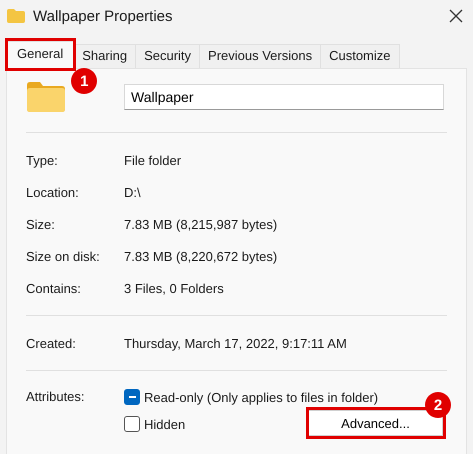 The width and height of the screenshot is (473, 454). What do you see at coordinates (51, 343) in the screenshot?
I see `property-label: Created:` at bounding box center [51, 343].